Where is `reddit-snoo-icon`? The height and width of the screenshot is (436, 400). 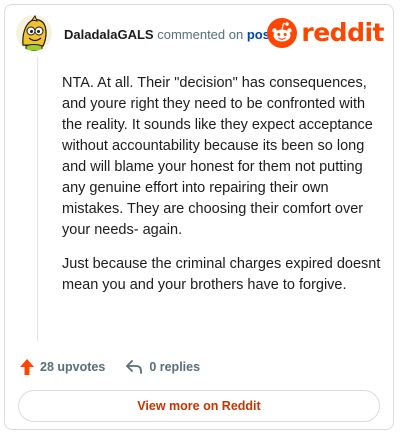
reddit-snoo-icon is located at coordinates (282, 33).